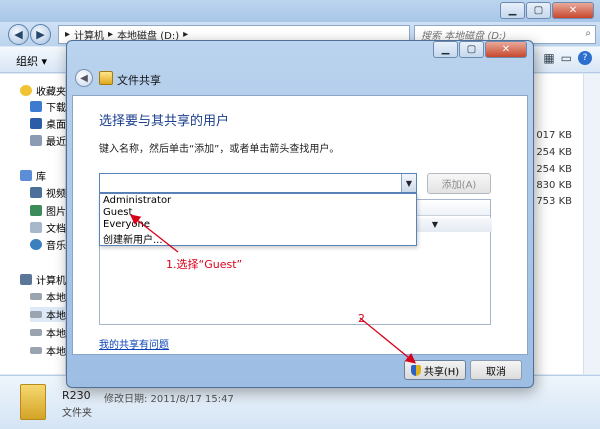  What do you see at coordinates (415, 370) in the screenshot?
I see `uac-shield-icon` at bounding box center [415, 370].